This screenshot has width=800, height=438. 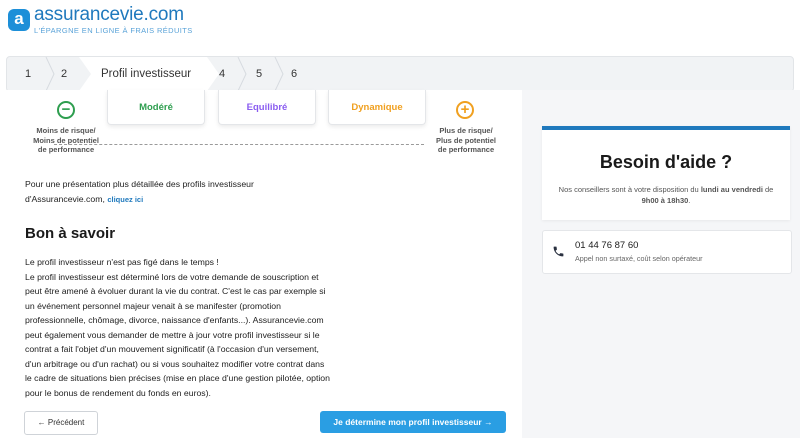 I want to click on risk-scale-line, so click(x=239, y=144).